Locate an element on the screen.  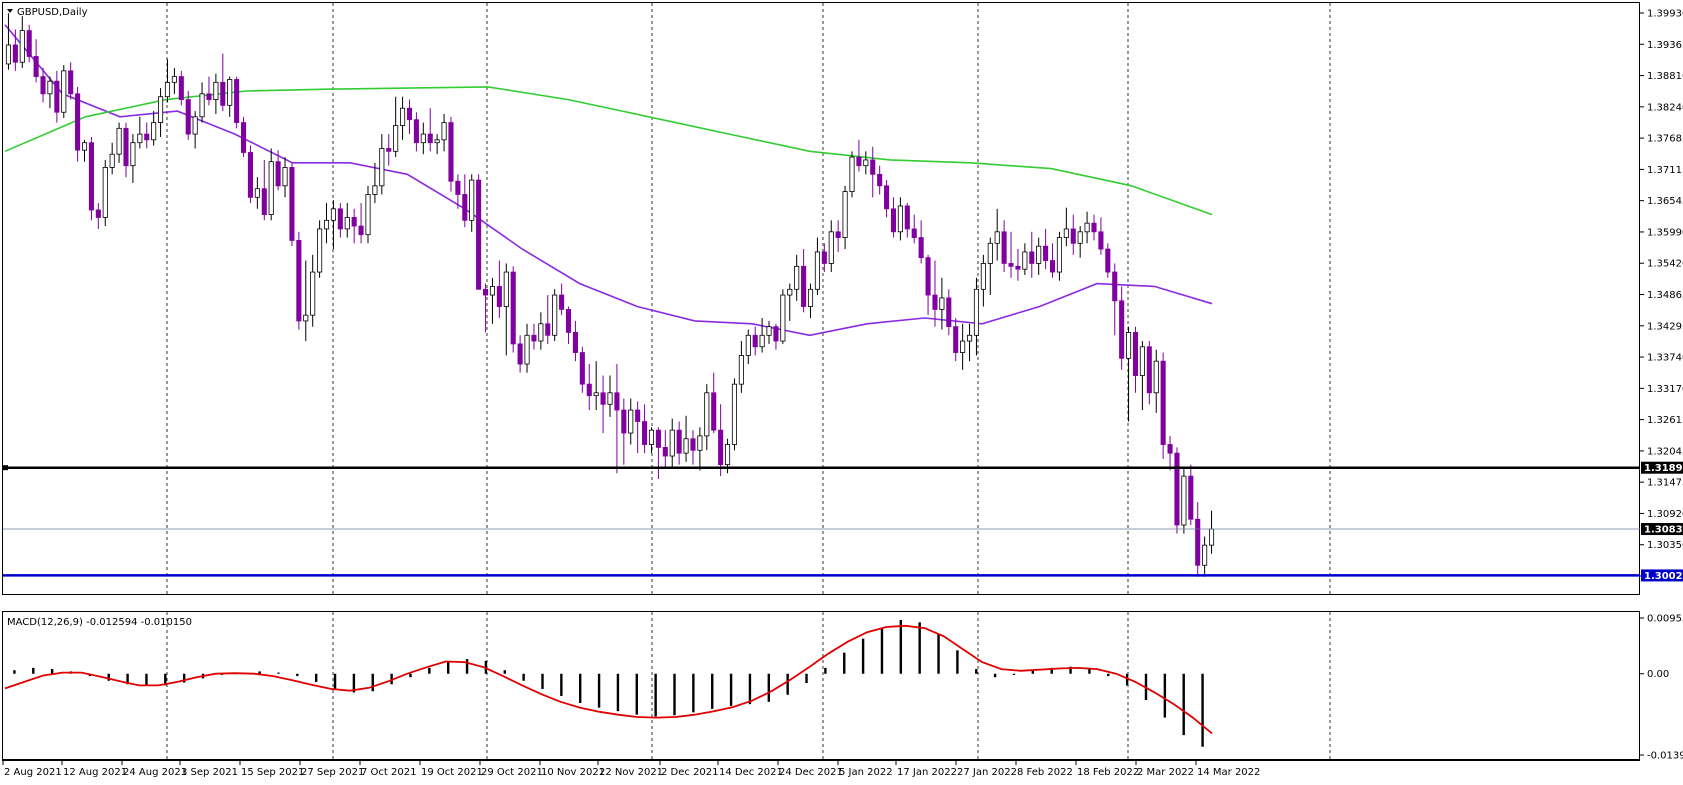
price-tick-label: 1.30920 is located at coordinates (1665, 514).